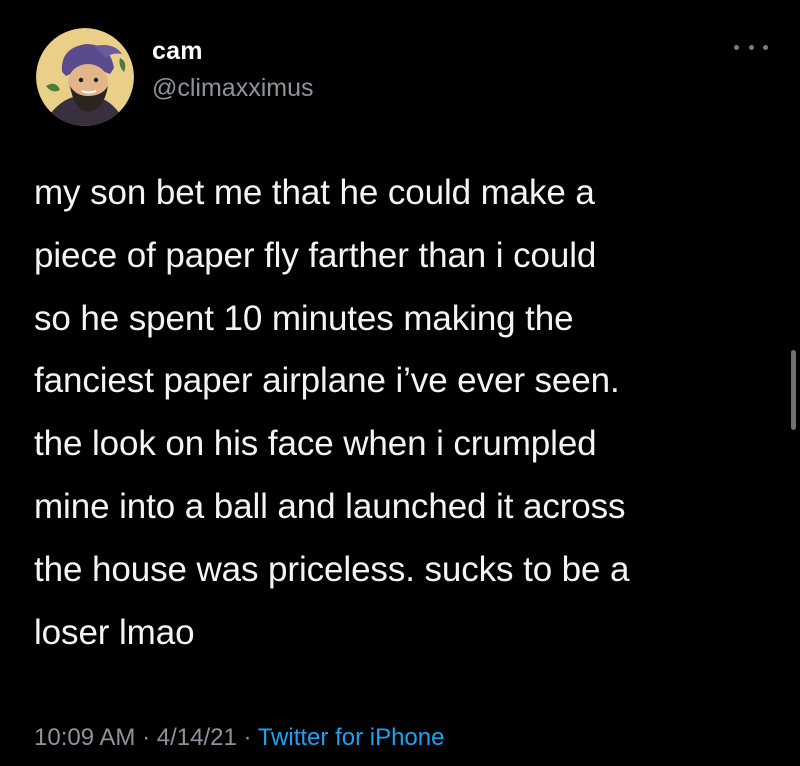  I want to click on cartoon-profile-avatar-icon, so click(85, 77).